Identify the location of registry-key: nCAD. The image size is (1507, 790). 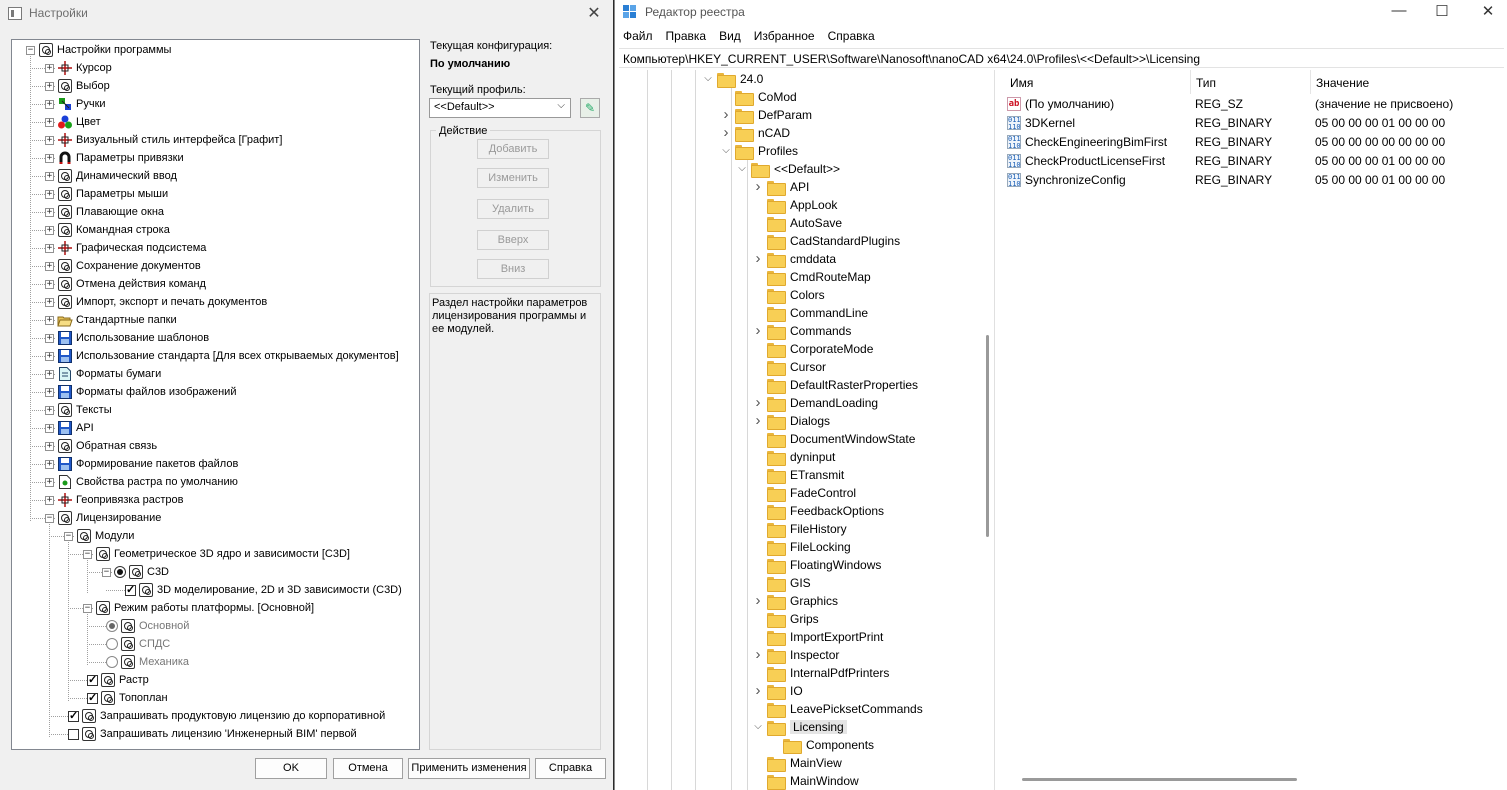
(762, 133).